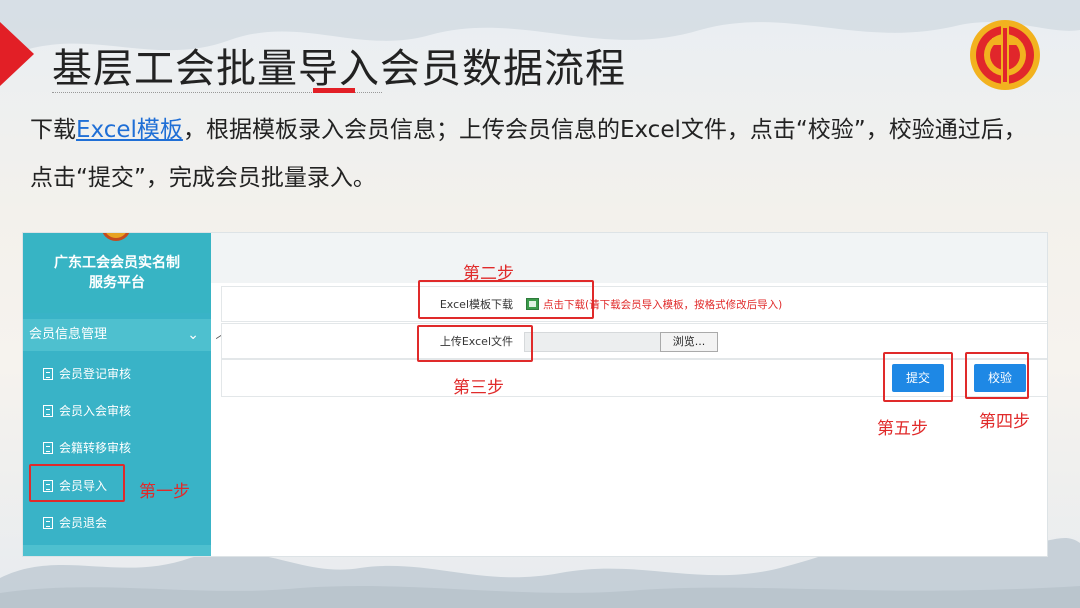 This screenshot has height=608, width=1080. Describe the element at coordinates (95, 448) in the screenshot. I see `sidebar-item-label: 会籍转移审核` at that location.